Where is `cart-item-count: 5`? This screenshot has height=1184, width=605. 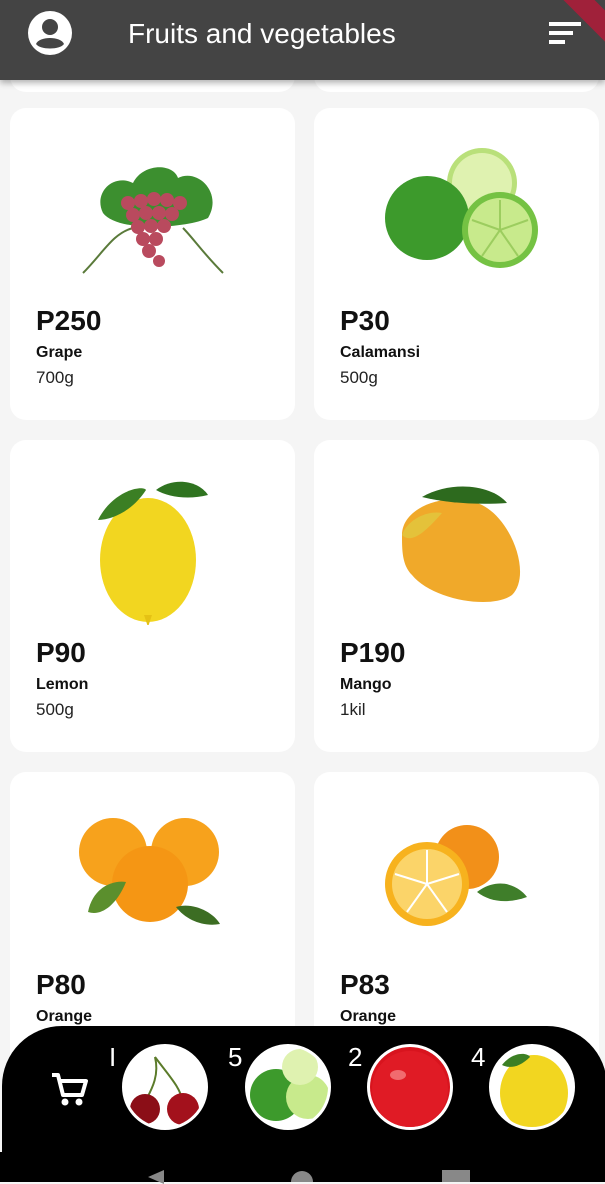
cart-item-count: 5 is located at coordinates (235, 1057).